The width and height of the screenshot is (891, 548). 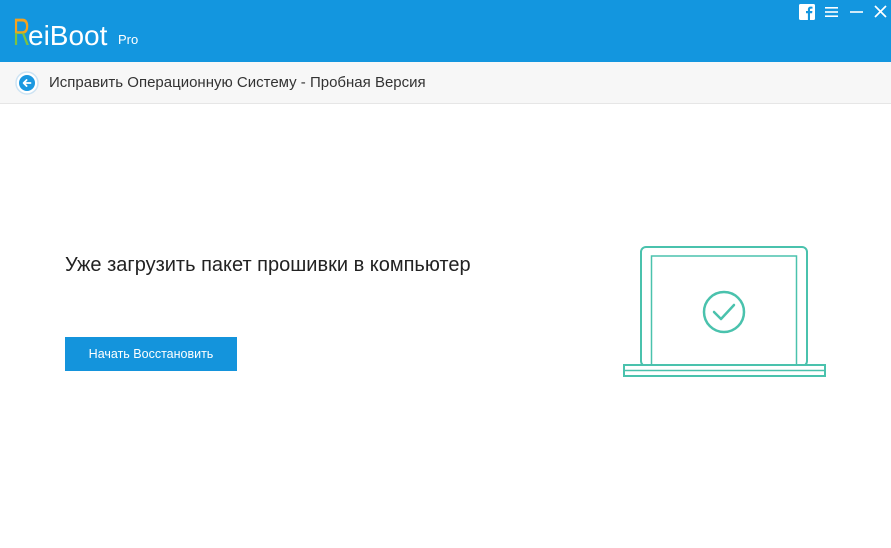 I want to click on back-button, so click(x=27, y=83).